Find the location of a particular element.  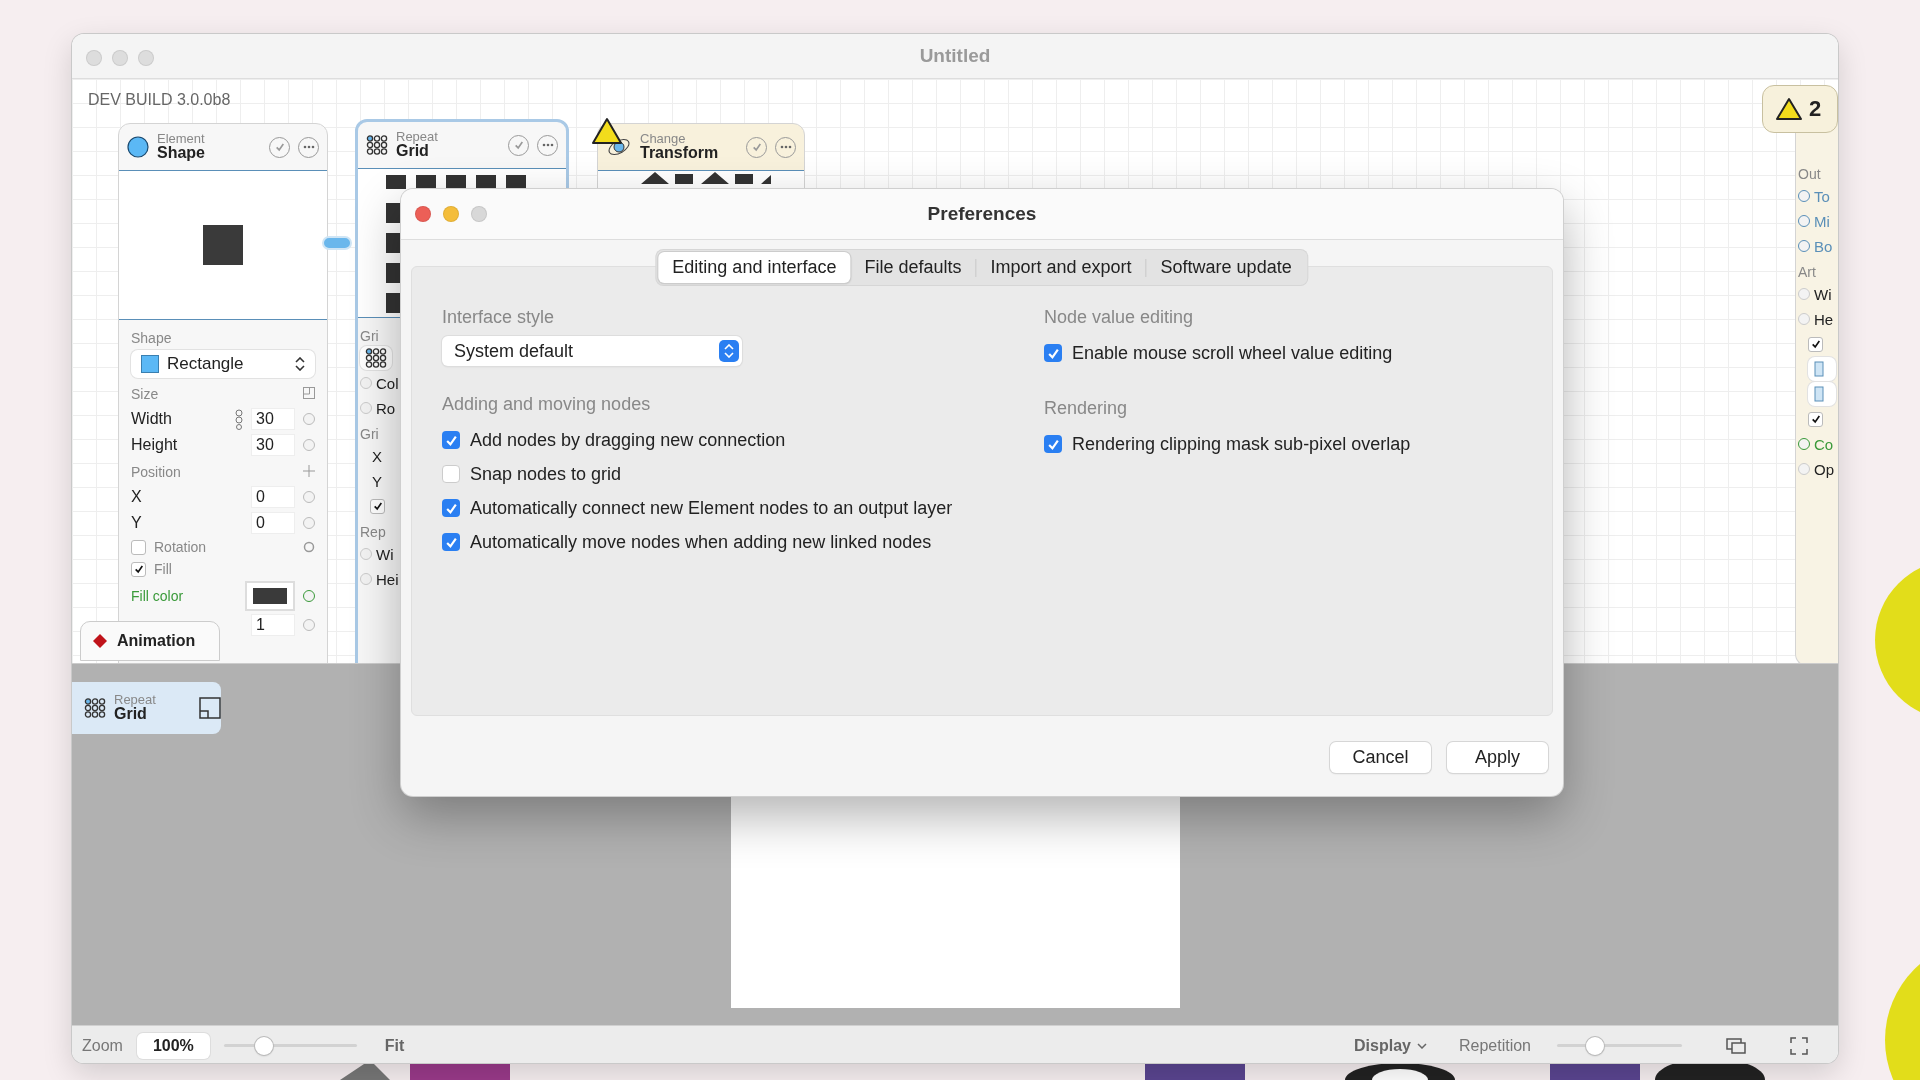

node-title: Grid is located at coordinates (130, 715).